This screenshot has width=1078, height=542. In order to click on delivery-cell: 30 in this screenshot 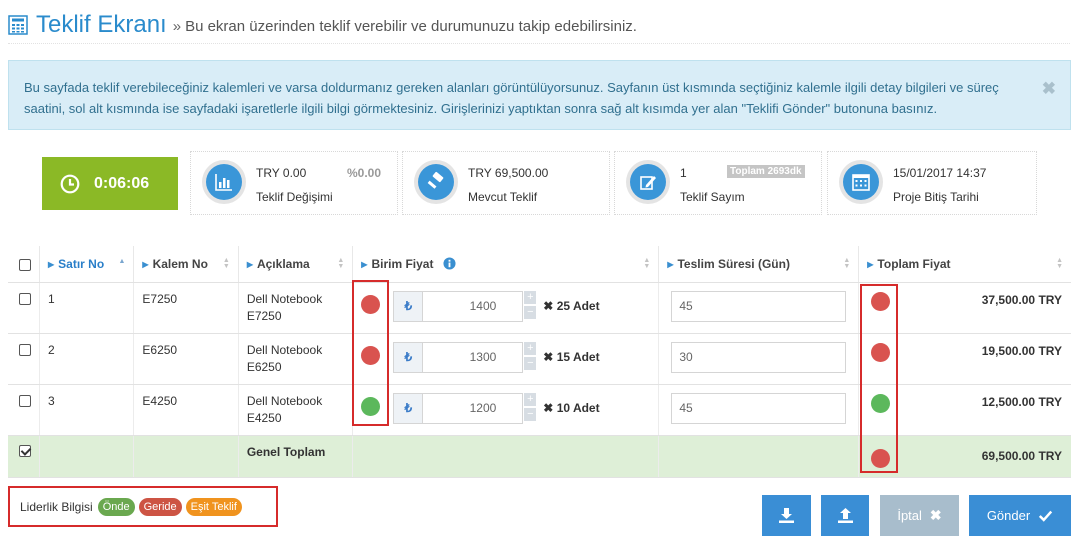, I will do `click(758, 359)`.